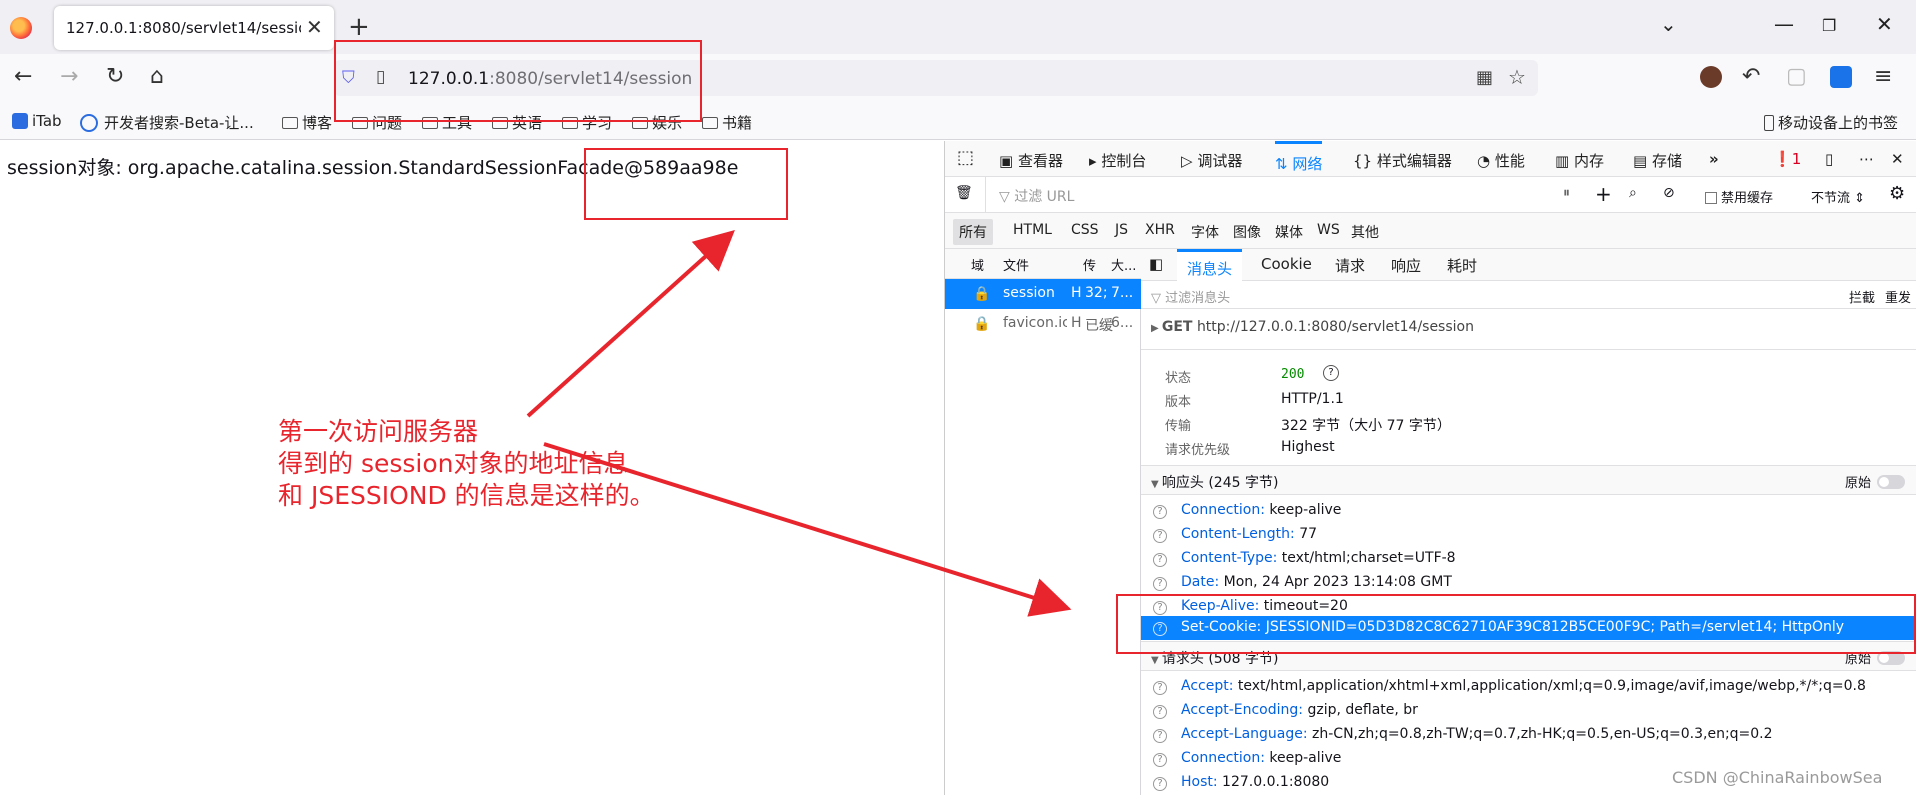  What do you see at coordinates (799, 423) in the screenshot?
I see `annotation-arrows` at bounding box center [799, 423].